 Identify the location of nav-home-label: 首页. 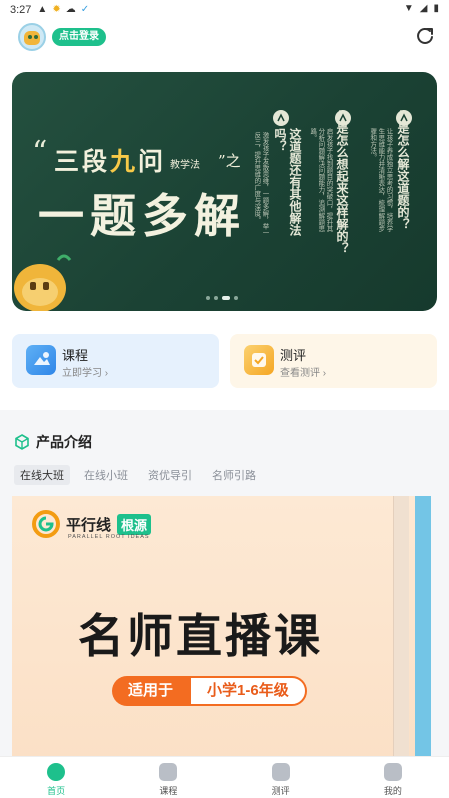
(56, 791).